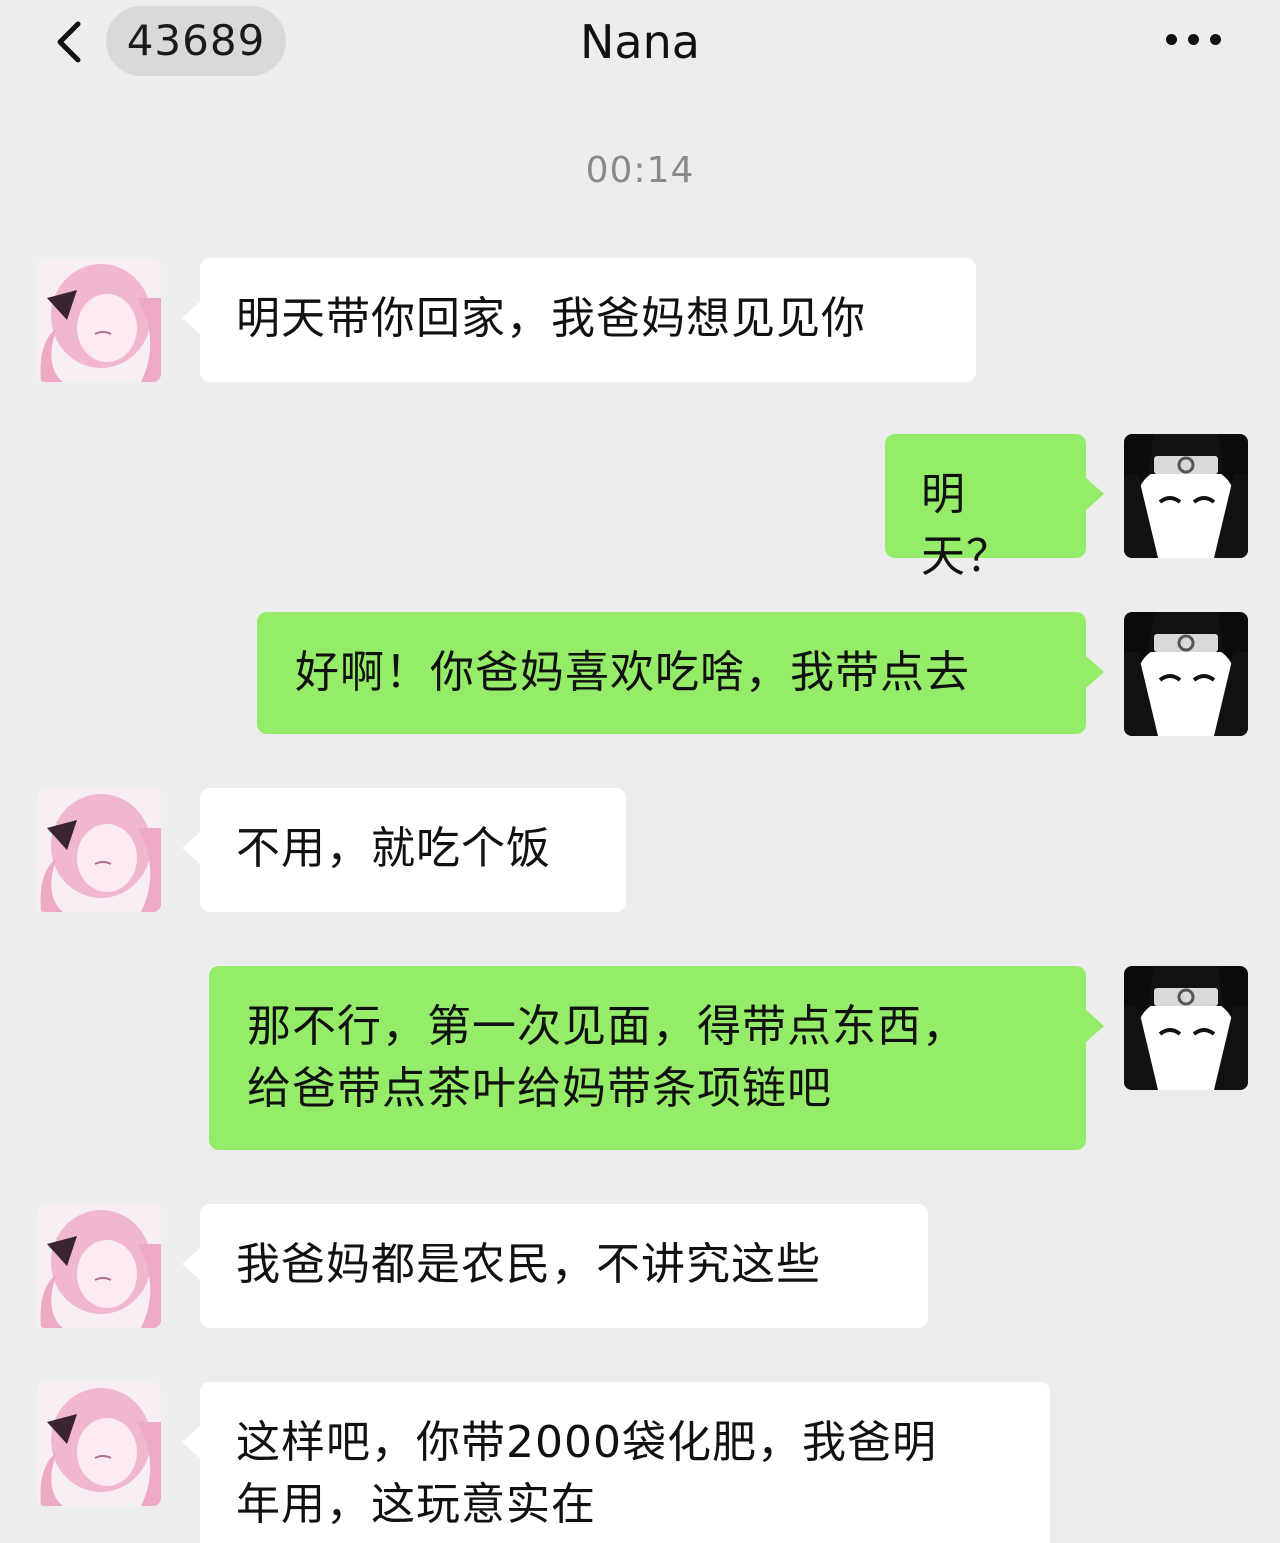 The image size is (1280, 1543). I want to click on message-text-line-2: 给爸带点茶叶给妈带条项链吧, so click(539, 1088).